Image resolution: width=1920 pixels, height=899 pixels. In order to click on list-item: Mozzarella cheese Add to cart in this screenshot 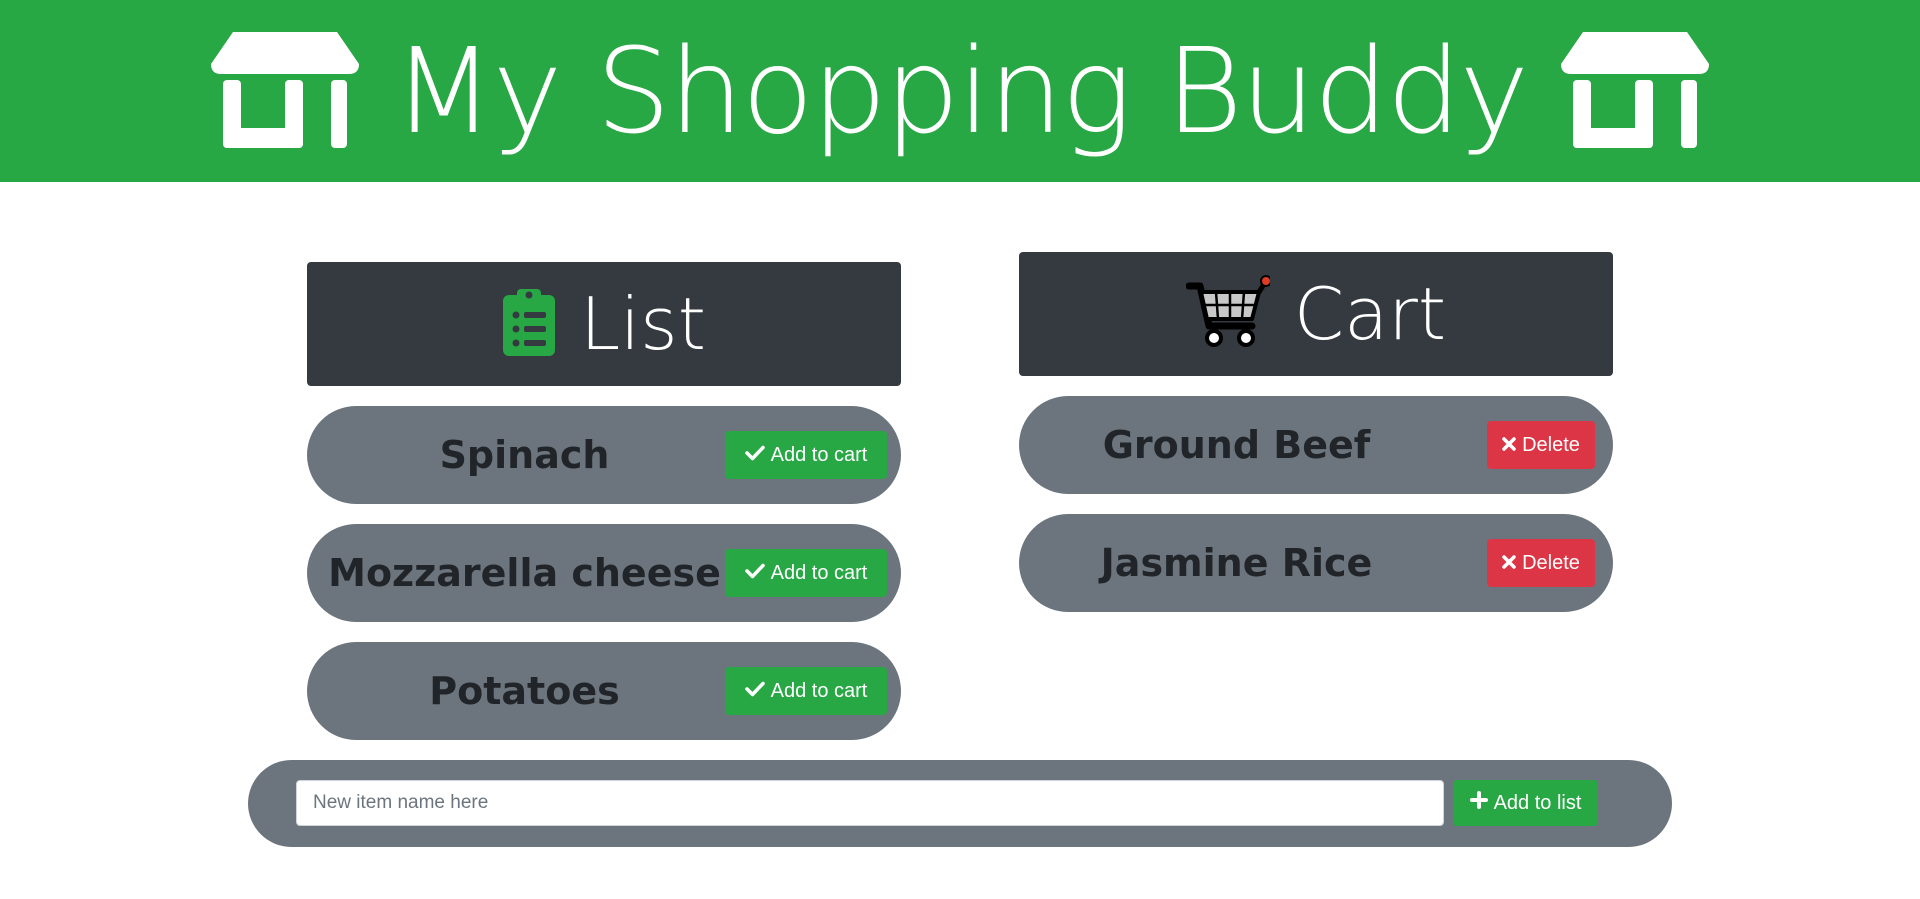, I will do `click(604, 573)`.